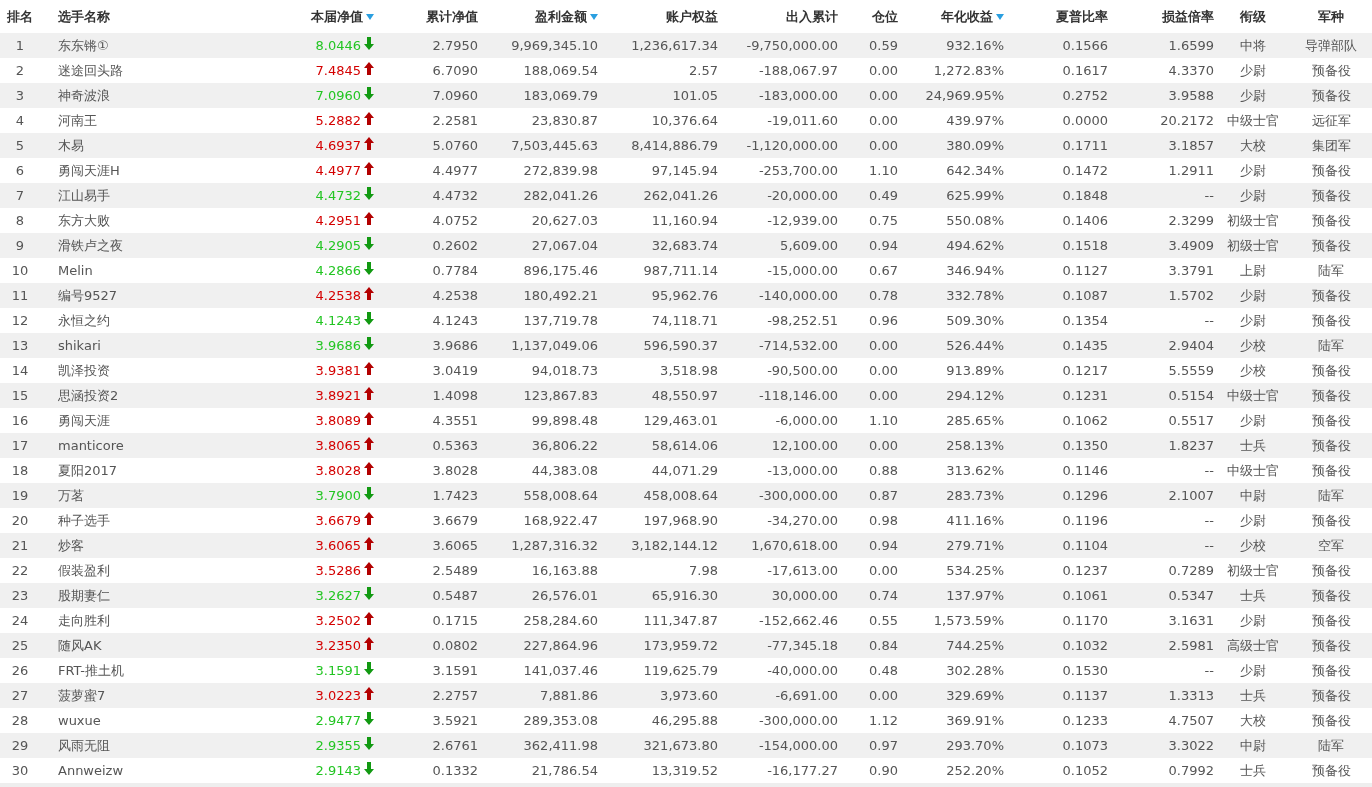  I want to click on table-cell: 744.25%, so click(975, 645).